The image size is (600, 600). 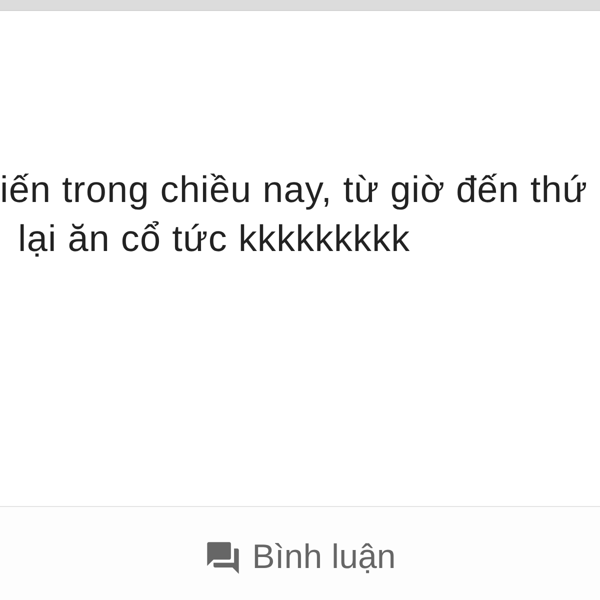 I want to click on post-text-line: lại ăn cổ tức kkkkkkkkk, so click(x=214, y=239).